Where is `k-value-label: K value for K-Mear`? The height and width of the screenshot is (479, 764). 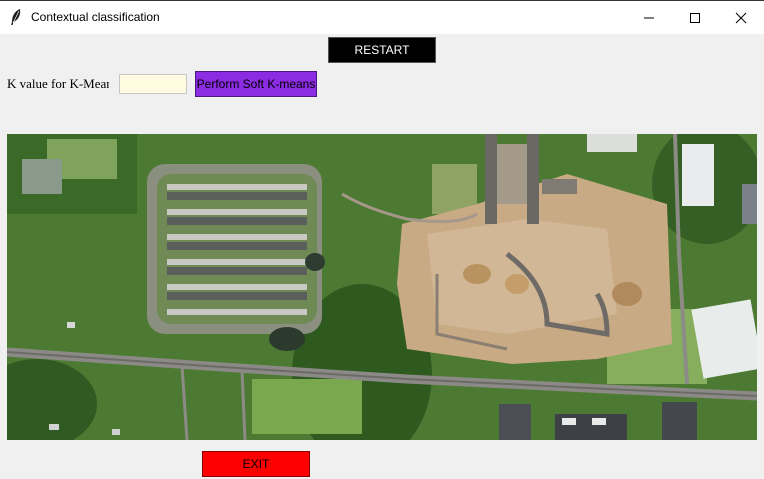
k-value-label: K value for K-Mear is located at coordinates (58, 83).